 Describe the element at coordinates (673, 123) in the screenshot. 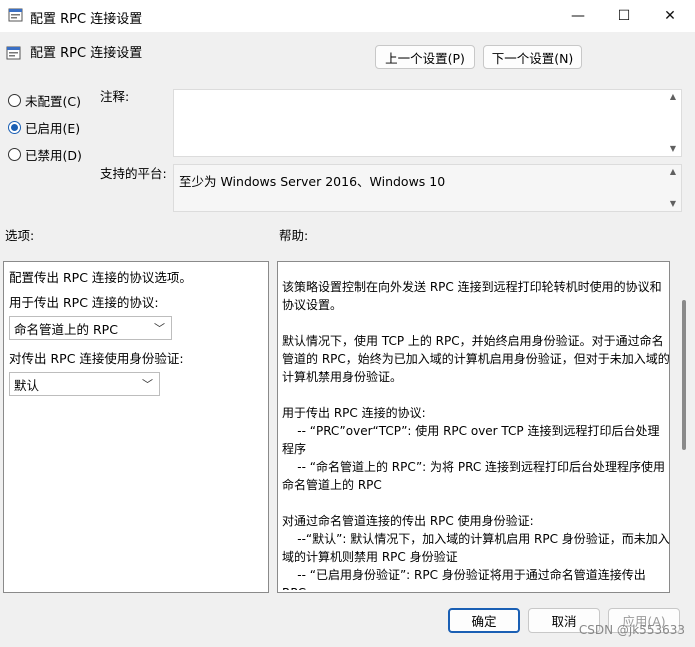

I see `comment-scrollbar: ▲ ▼` at that location.